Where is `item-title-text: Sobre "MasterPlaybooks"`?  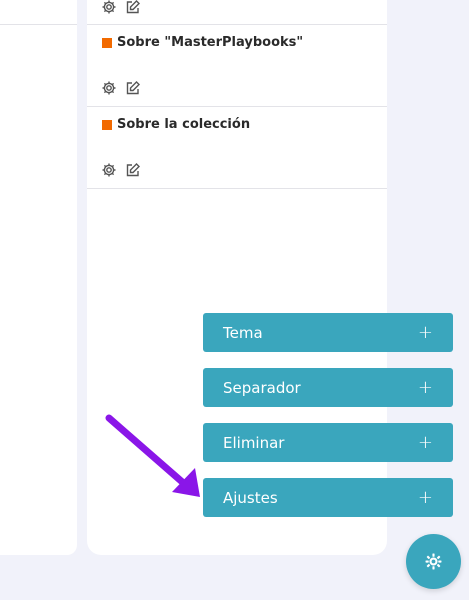 item-title-text: Sobre "MasterPlaybooks" is located at coordinates (210, 42).